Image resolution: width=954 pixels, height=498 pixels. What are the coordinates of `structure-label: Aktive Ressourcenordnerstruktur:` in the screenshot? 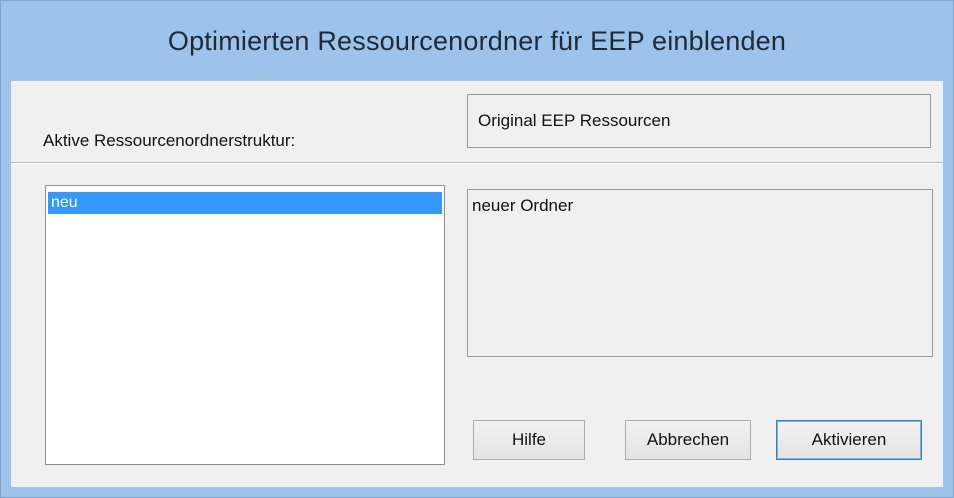 It's located at (169, 140).